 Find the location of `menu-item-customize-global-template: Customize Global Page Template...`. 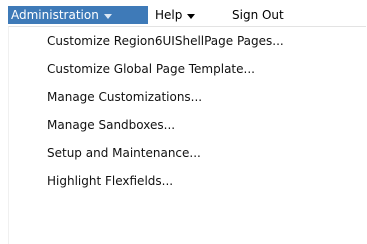

menu-item-customize-global-template: Customize Global Page Template... is located at coordinates (151, 69).